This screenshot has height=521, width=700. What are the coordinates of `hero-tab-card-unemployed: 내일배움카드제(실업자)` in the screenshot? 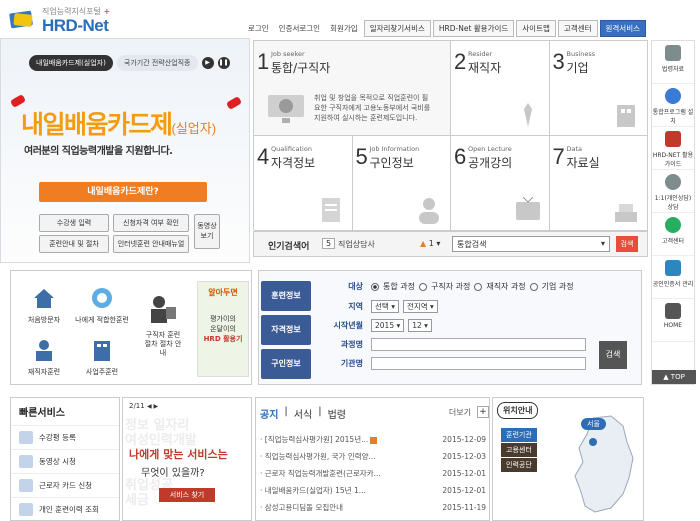 It's located at (71, 63).